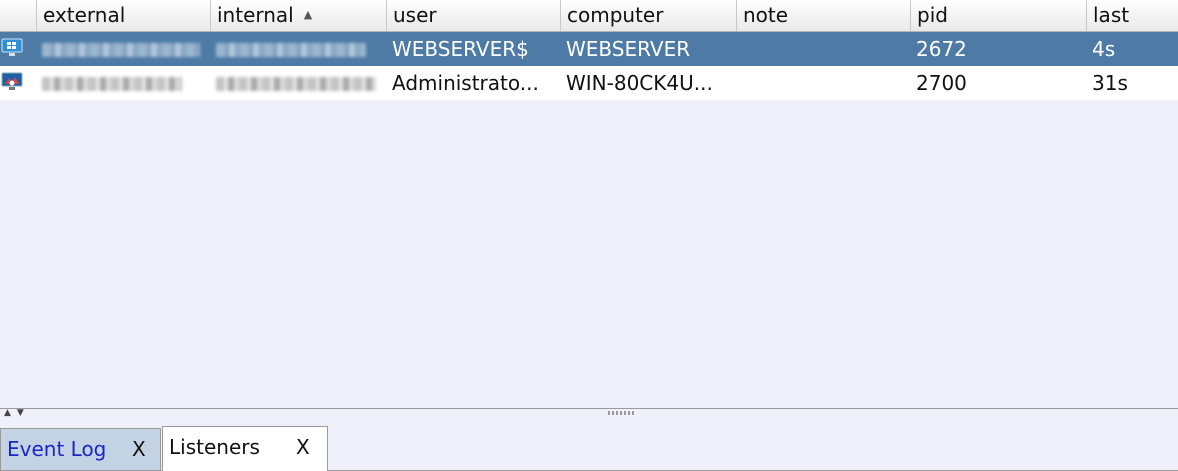 The height and width of the screenshot is (471, 1178). I want to click on pane-splitter: ▲▼, so click(589, 414).